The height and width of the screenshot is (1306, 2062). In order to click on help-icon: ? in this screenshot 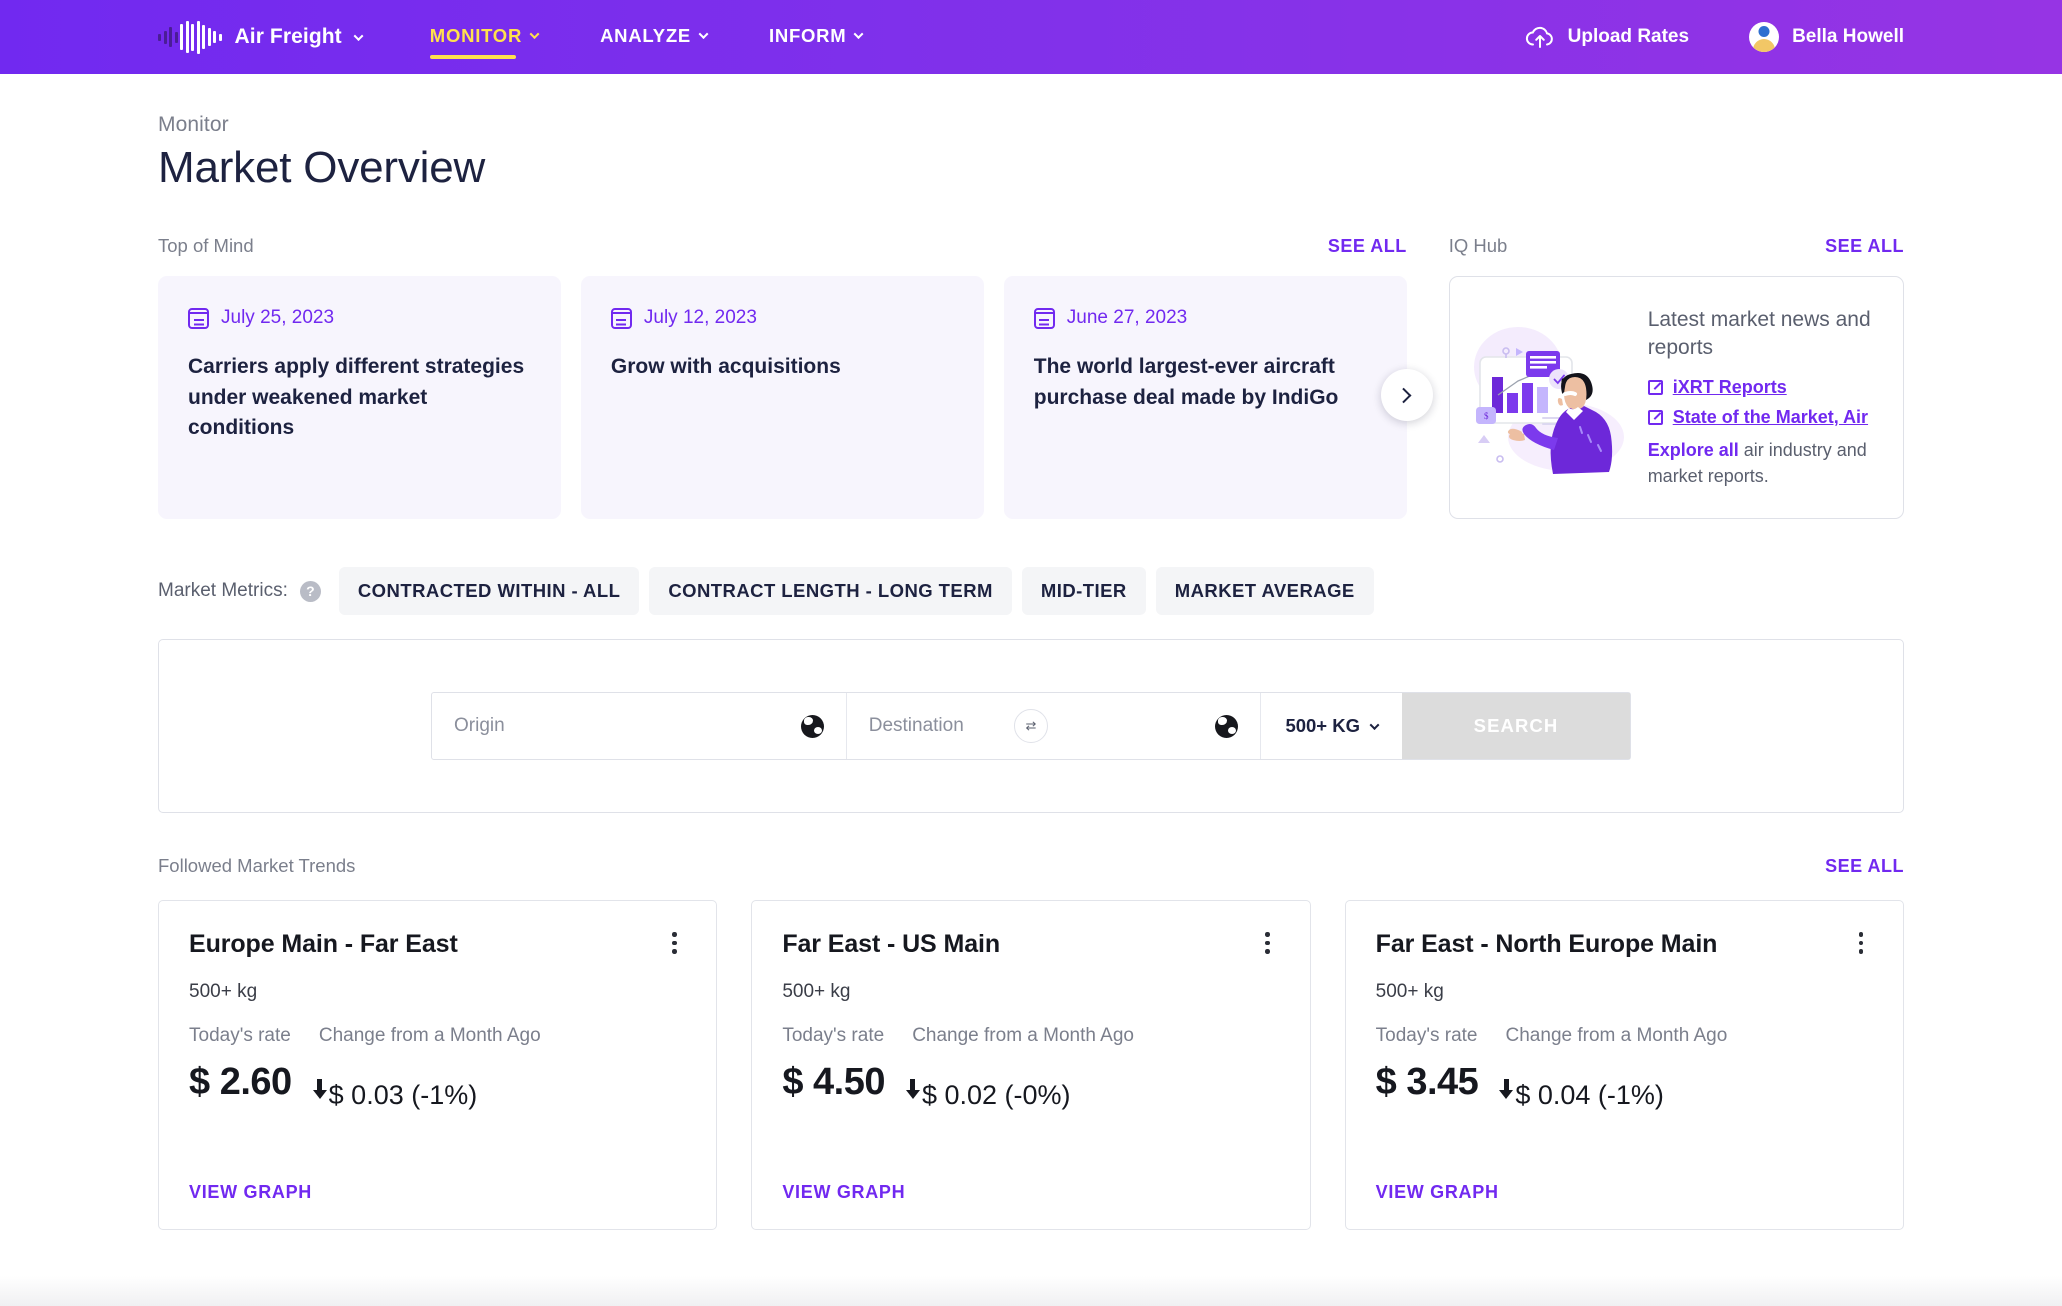, I will do `click(310, 591)`.